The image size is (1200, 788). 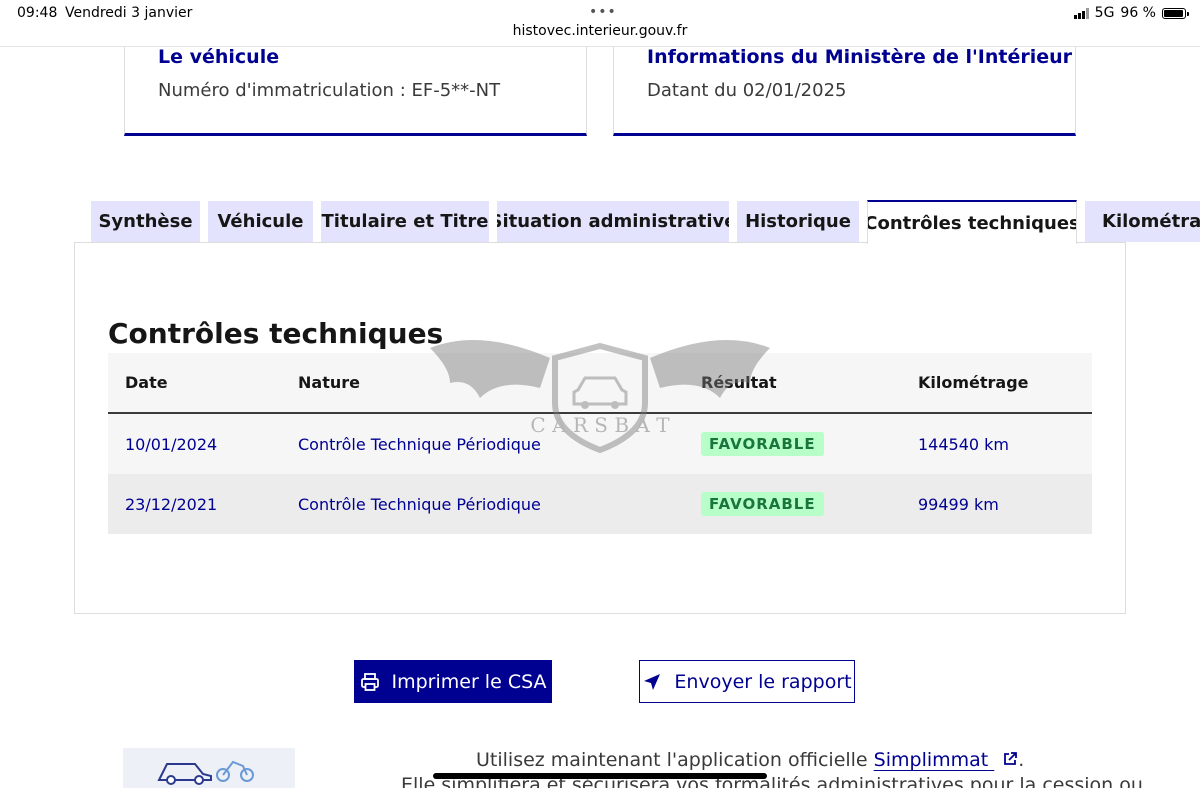 I want to click on status-indicators: 5G 96 %, so click(x=1131, y=13).